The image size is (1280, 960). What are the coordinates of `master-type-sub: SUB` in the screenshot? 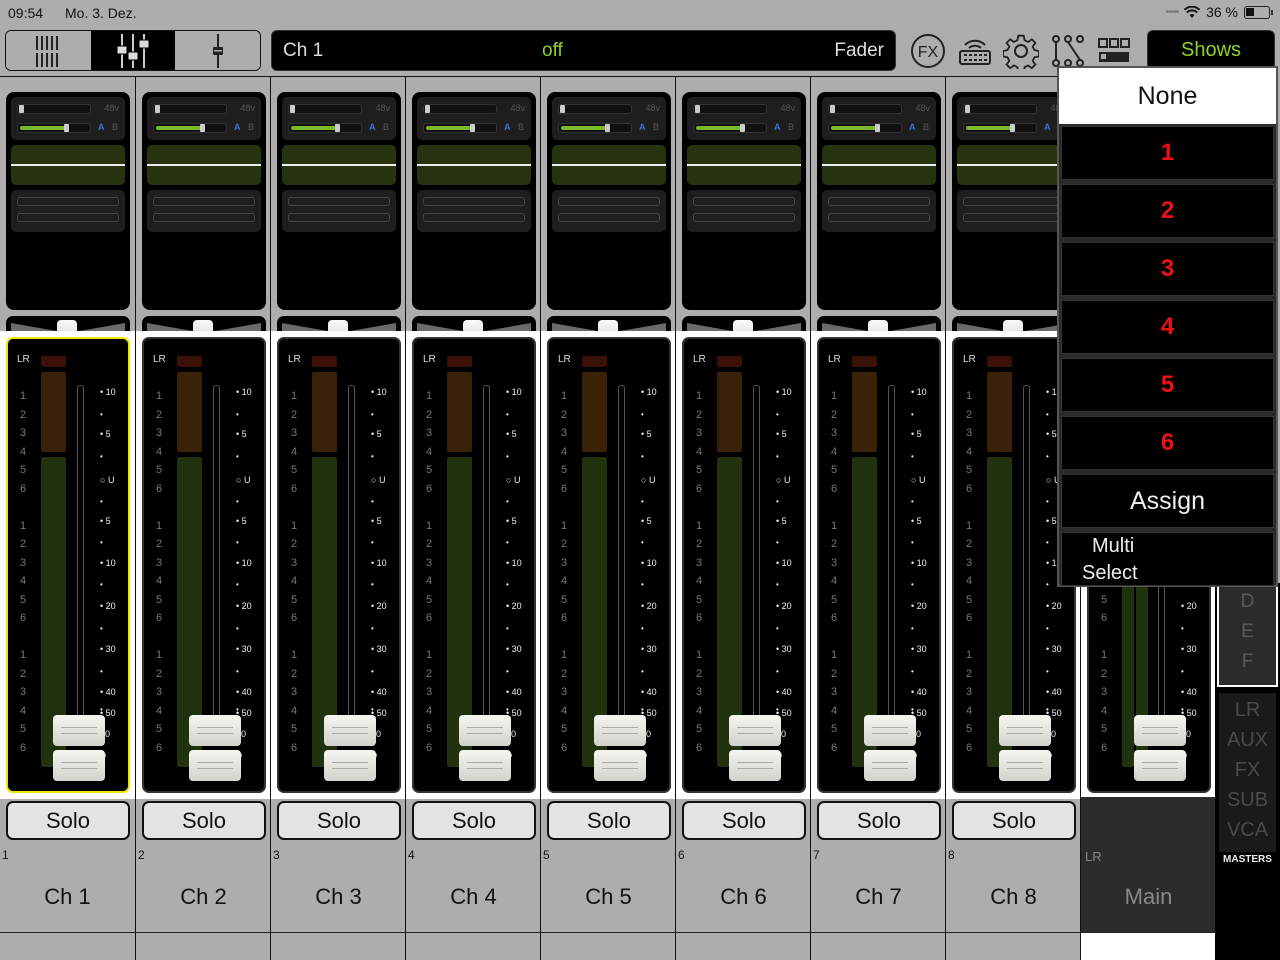 It's located at (1247, 800).